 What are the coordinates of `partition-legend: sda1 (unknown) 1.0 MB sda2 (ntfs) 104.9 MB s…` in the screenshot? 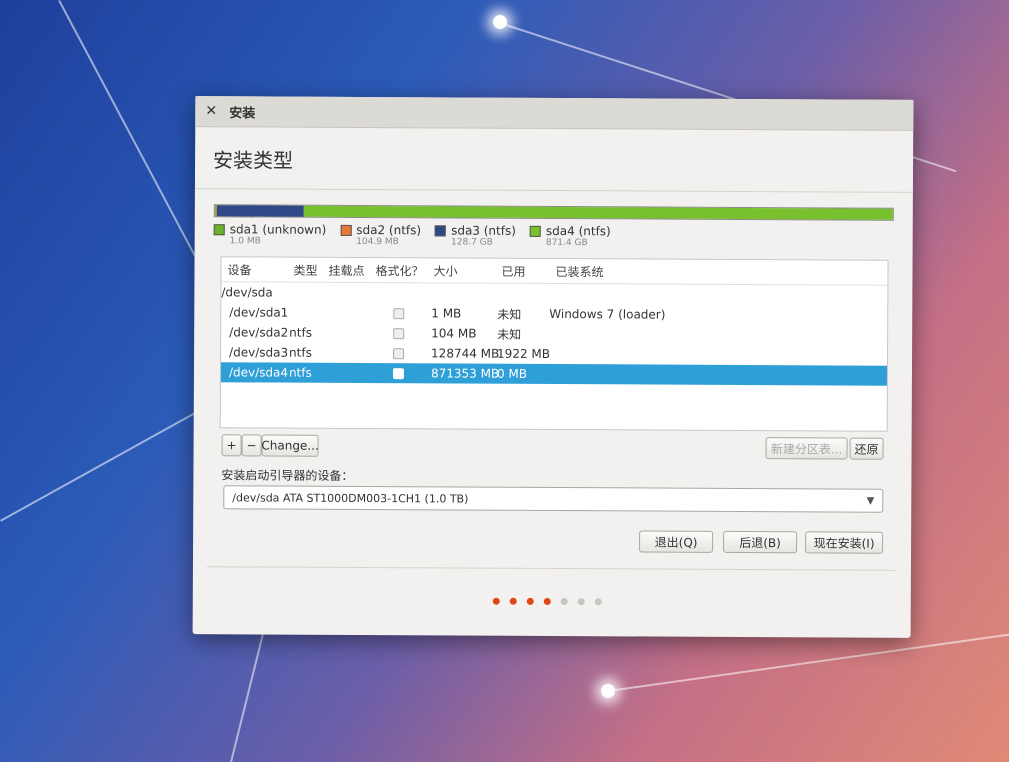 It's located at (412, 235).